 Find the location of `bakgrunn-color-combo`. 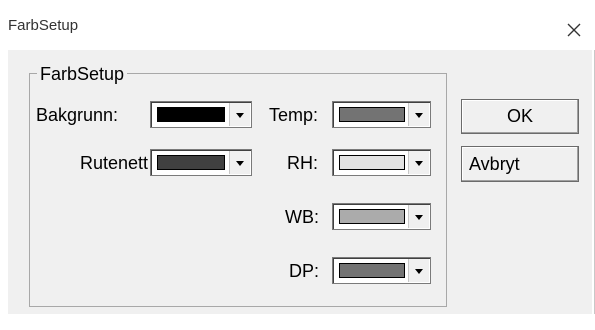

bakgrunn-color-combo is located at coordinates (201, 114).